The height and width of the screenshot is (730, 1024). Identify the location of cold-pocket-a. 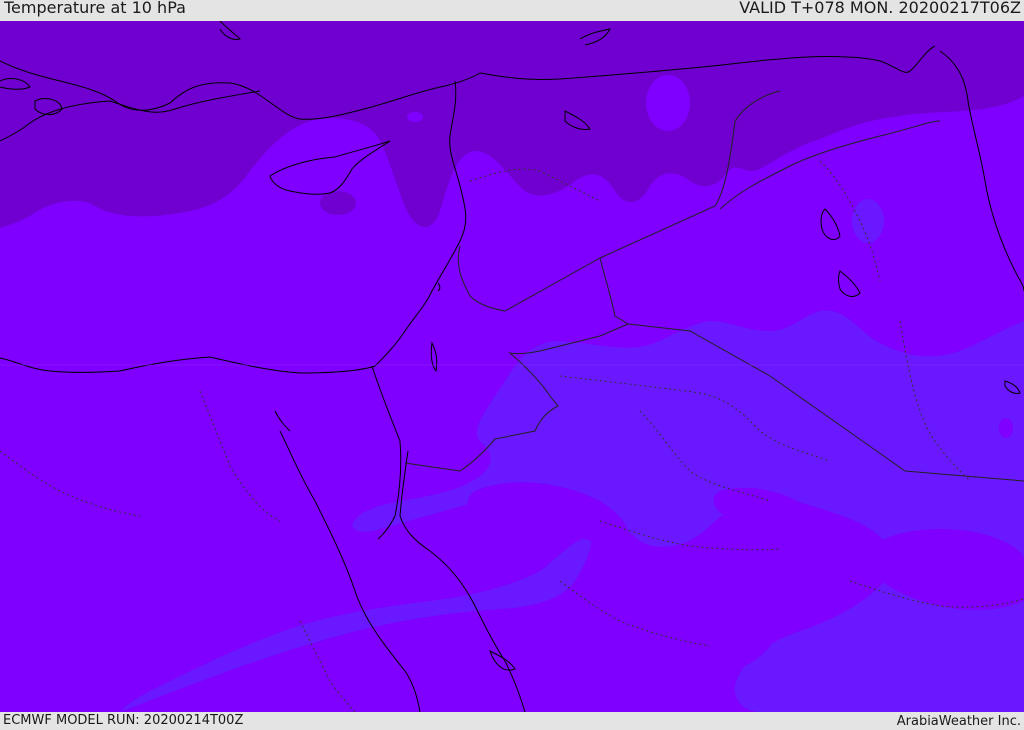
(668, 103).